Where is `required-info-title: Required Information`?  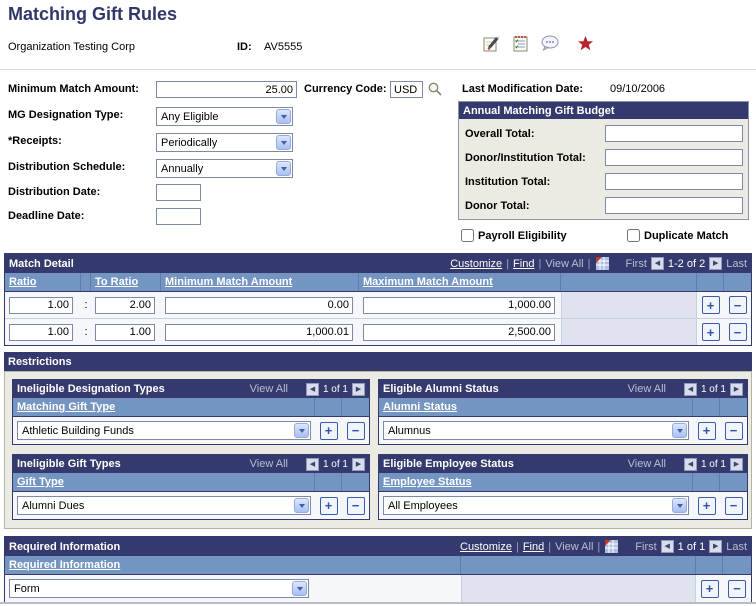
required-info-title: Required Information is located at coordinates (65, 546).